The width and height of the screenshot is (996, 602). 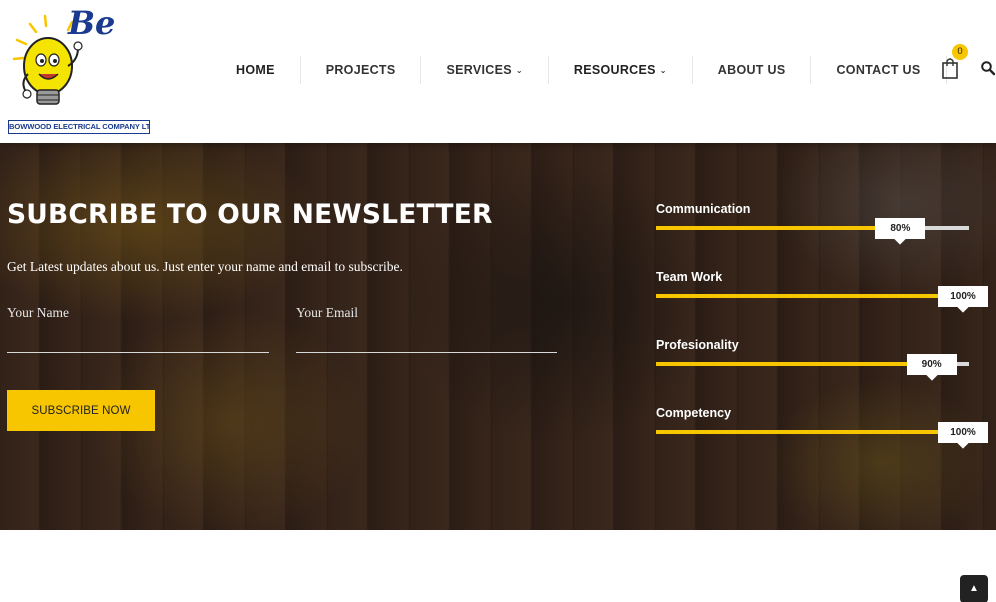 What do you see at coordinates (426, 328) in the screenshot?
I see `email-field` at bounding box center [426, 328].